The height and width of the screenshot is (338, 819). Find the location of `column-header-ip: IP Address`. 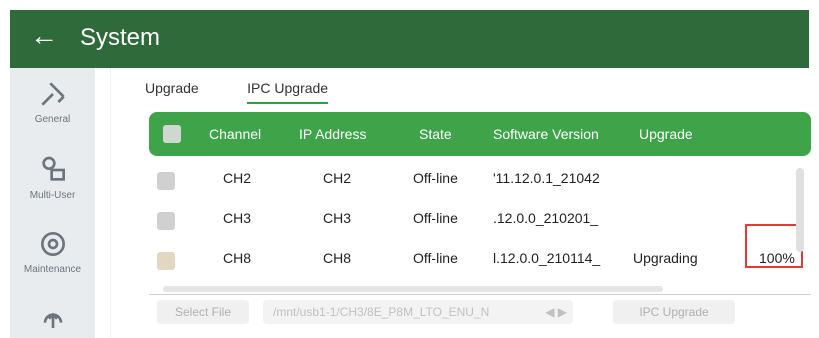

column-header-ip: IP Address is located at coordinates (333, 134).